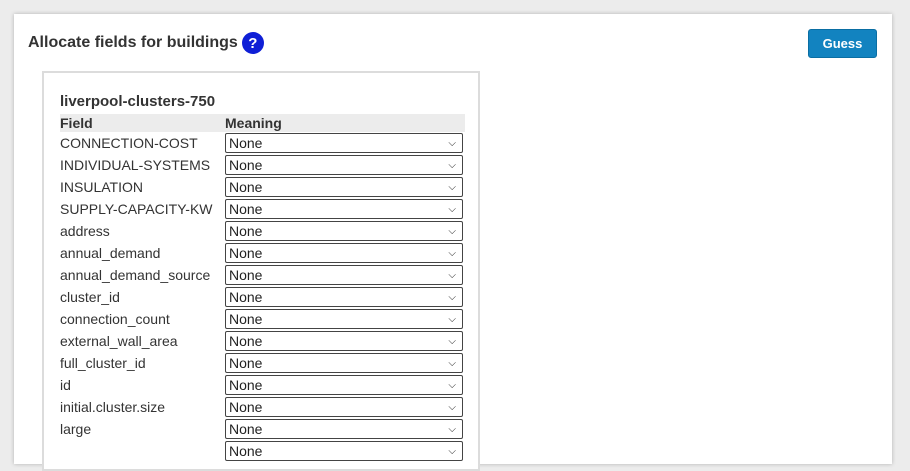  What do you see at coordinates (142, 451) in the screenshot?
I see `field-name` at bounding box center [142, 451].